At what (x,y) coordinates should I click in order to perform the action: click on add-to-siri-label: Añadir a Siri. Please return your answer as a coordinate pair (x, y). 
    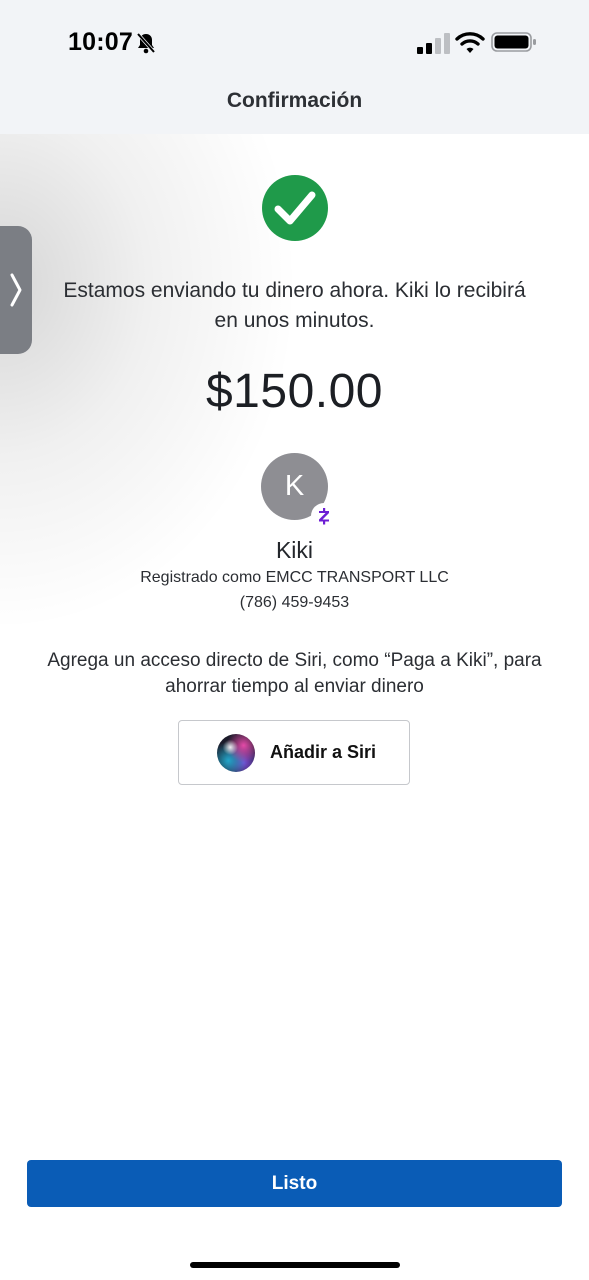
    Looking at the image, I should click on (323, 752).